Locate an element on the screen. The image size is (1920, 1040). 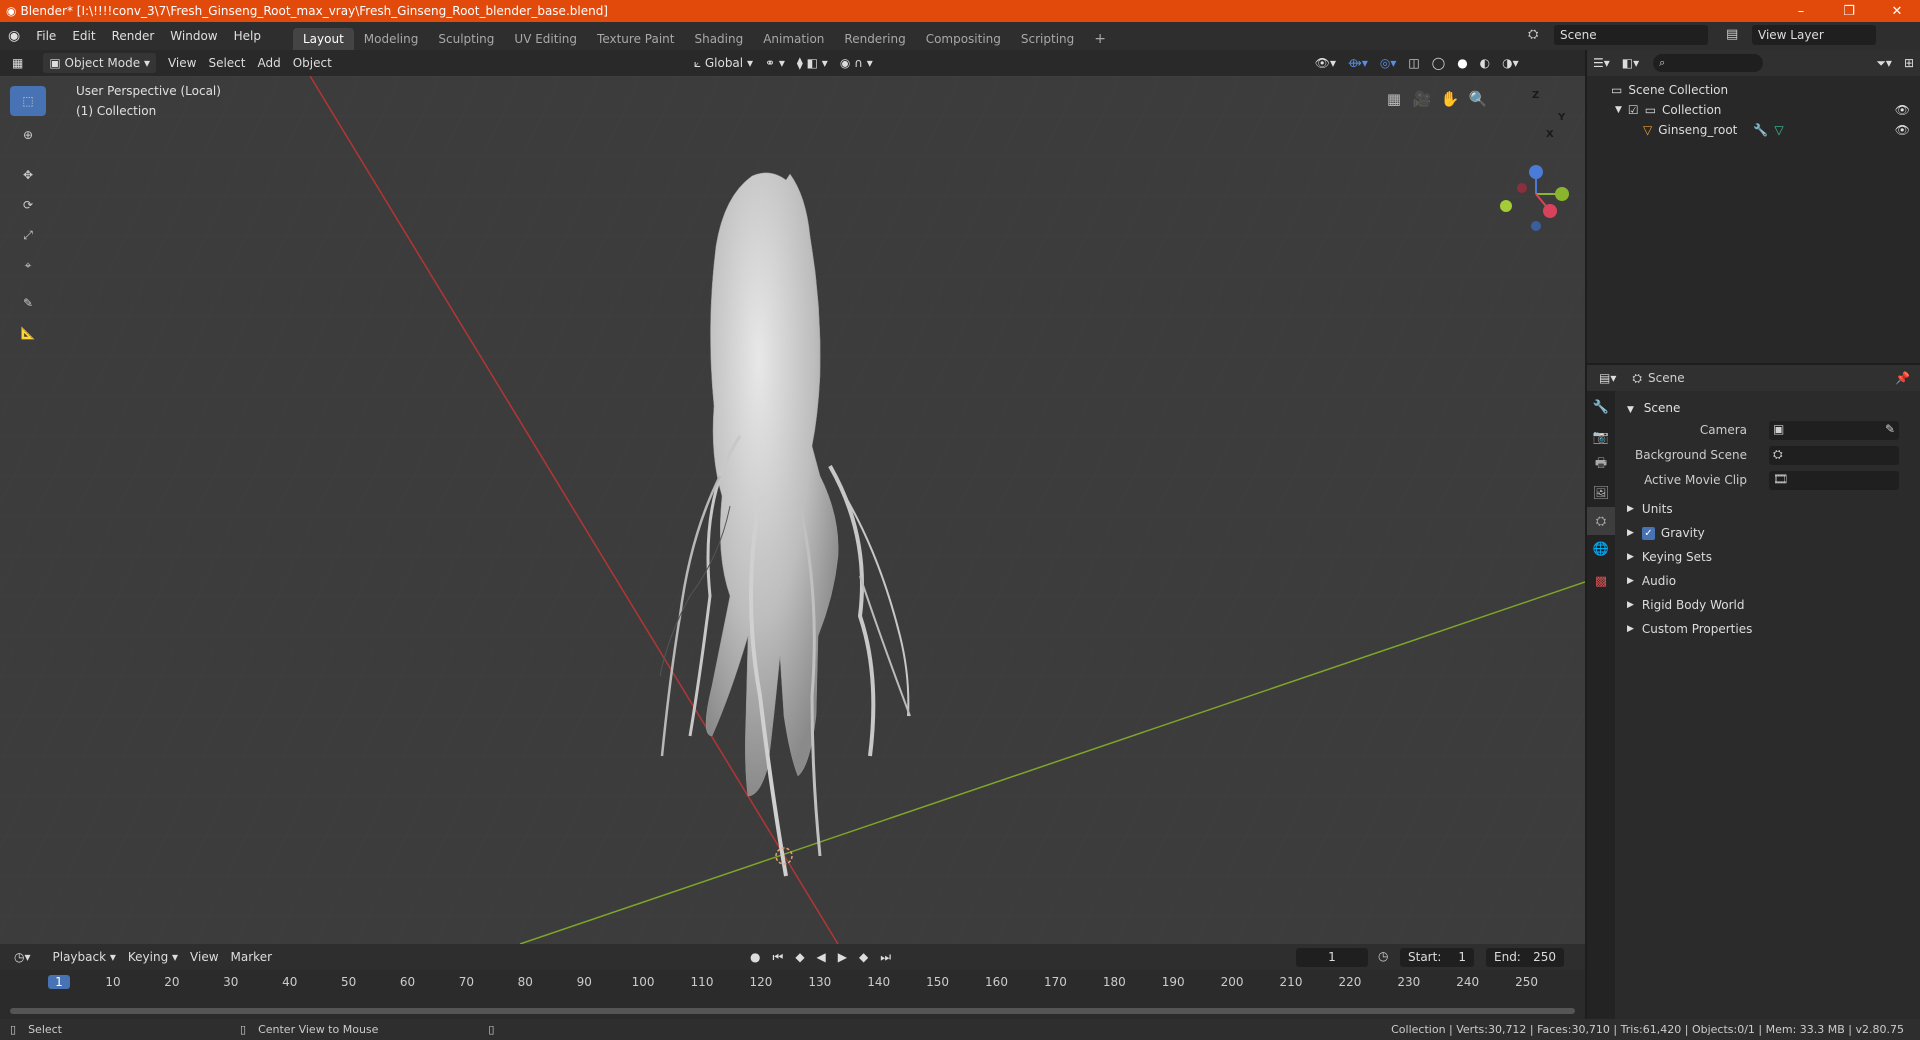
tab-texture-paint: Texture Paint is located at coordinates (635, 39).